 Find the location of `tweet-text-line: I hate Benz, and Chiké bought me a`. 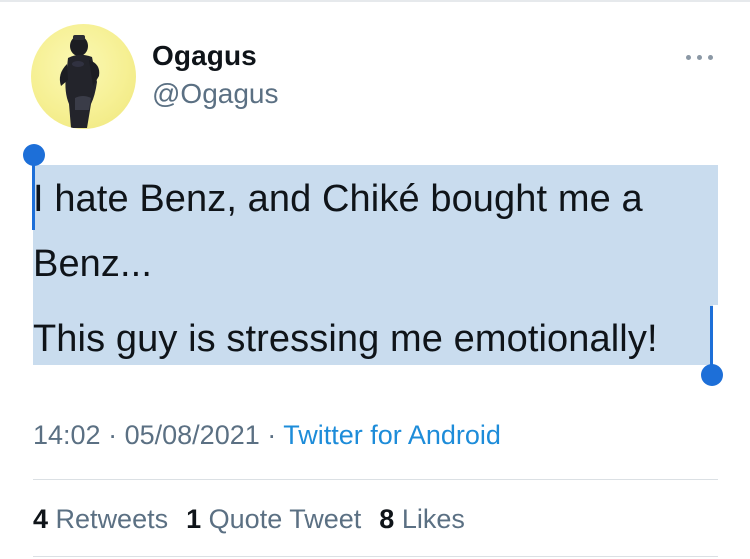

tweet-text-line: I hate Benz, and Chiké bought me a is located at coordinates (338, 199).